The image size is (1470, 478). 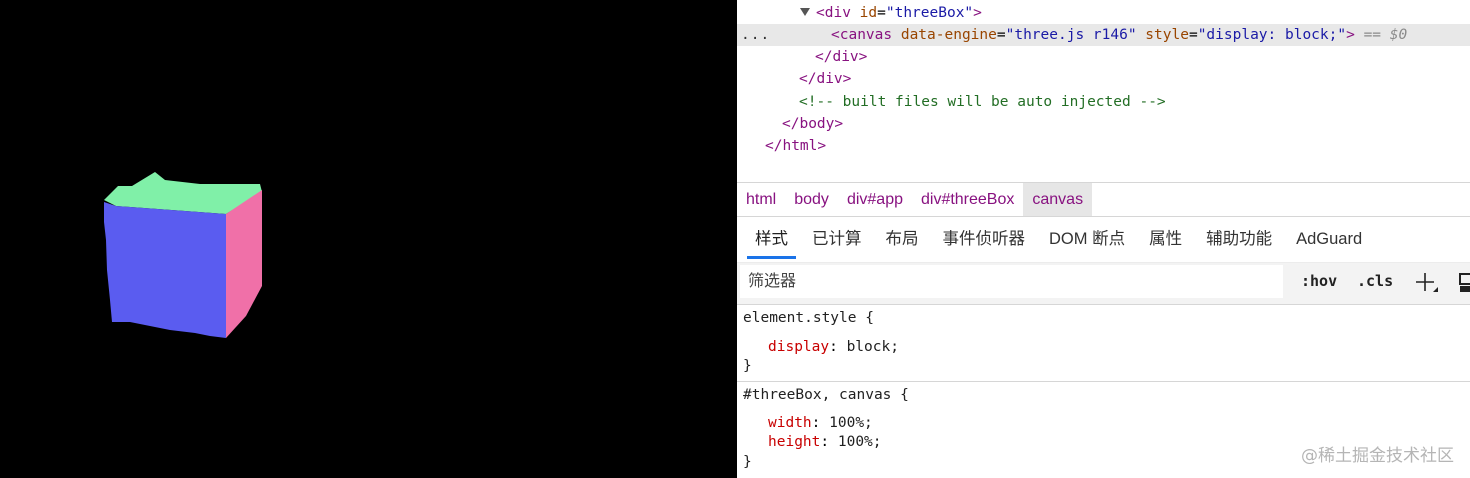 I want to click on dom-node-close-body: </body>, so click(x=1103, y=124).